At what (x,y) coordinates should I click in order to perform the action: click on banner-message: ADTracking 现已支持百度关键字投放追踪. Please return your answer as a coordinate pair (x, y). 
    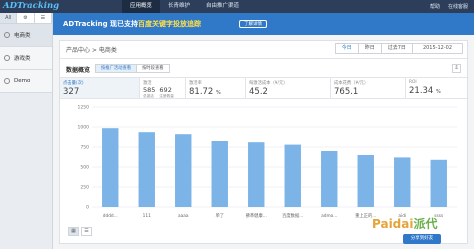
    Looking at the image, I should click on (132, 24).